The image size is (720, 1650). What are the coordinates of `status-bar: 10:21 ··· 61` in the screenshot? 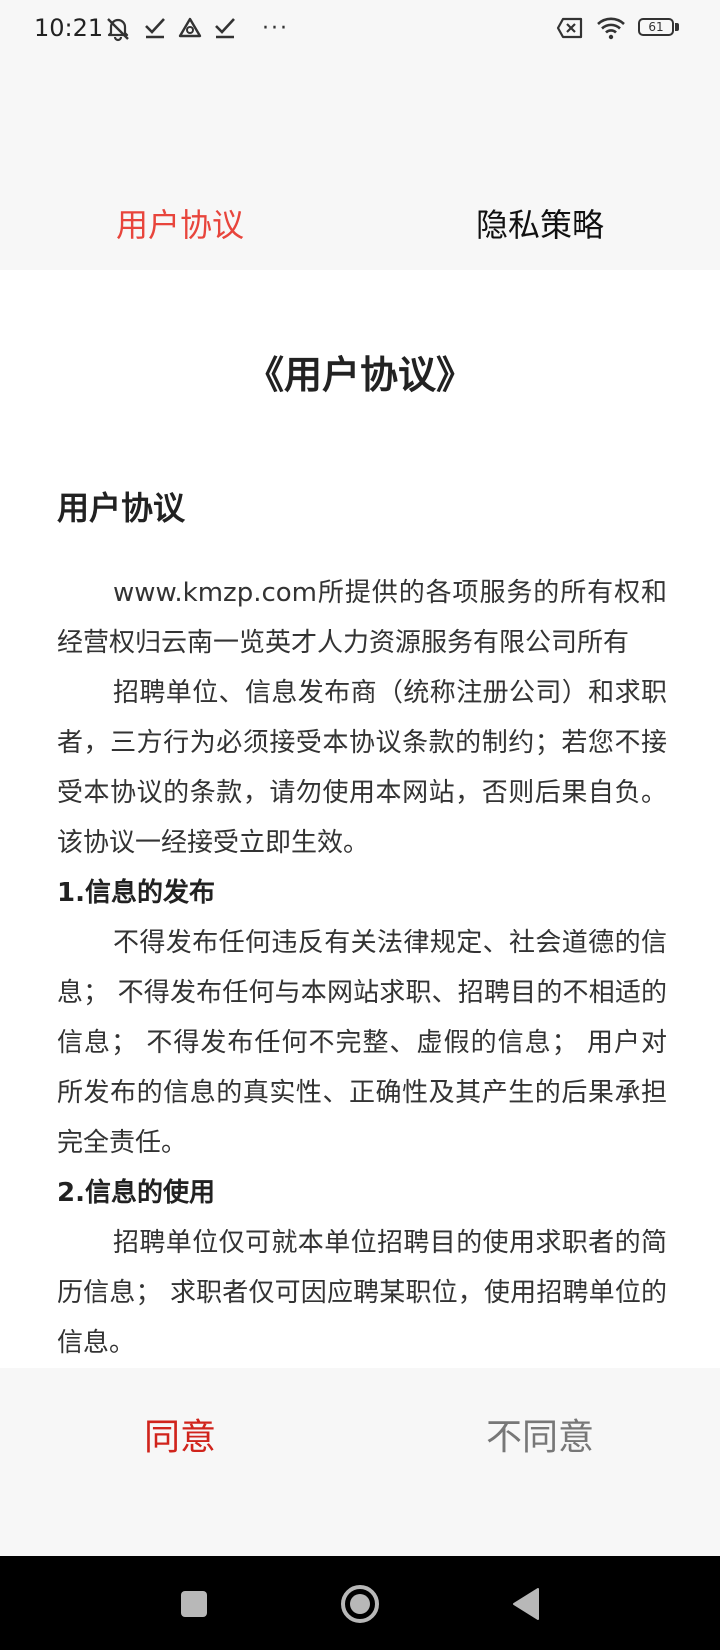 It's located at (360, 28).